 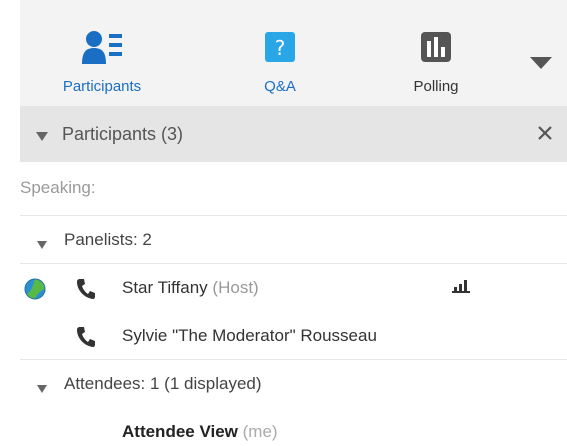 I want to click on section-title: Participants (3), so click(x=123, y=134).